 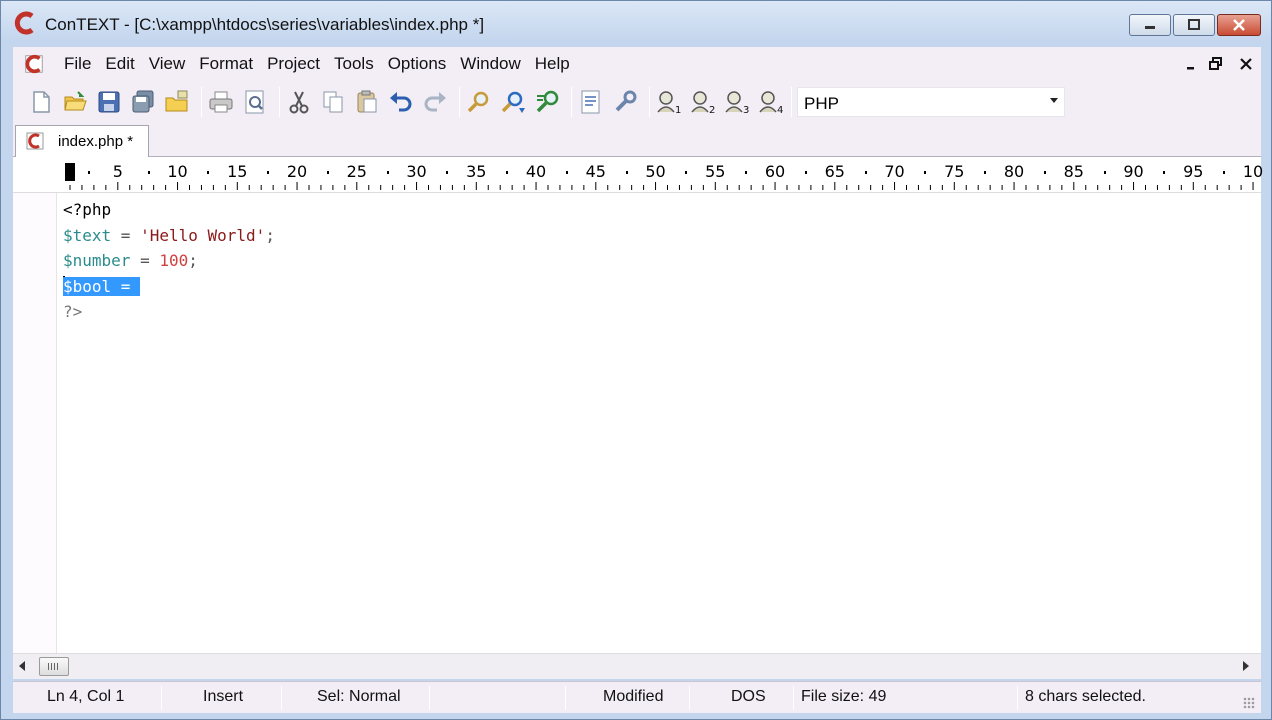 What do you see at coordinates (82, 141) in the screenshot?
I see `tab-index-php: index.php *` at bounding box center [82, 141].